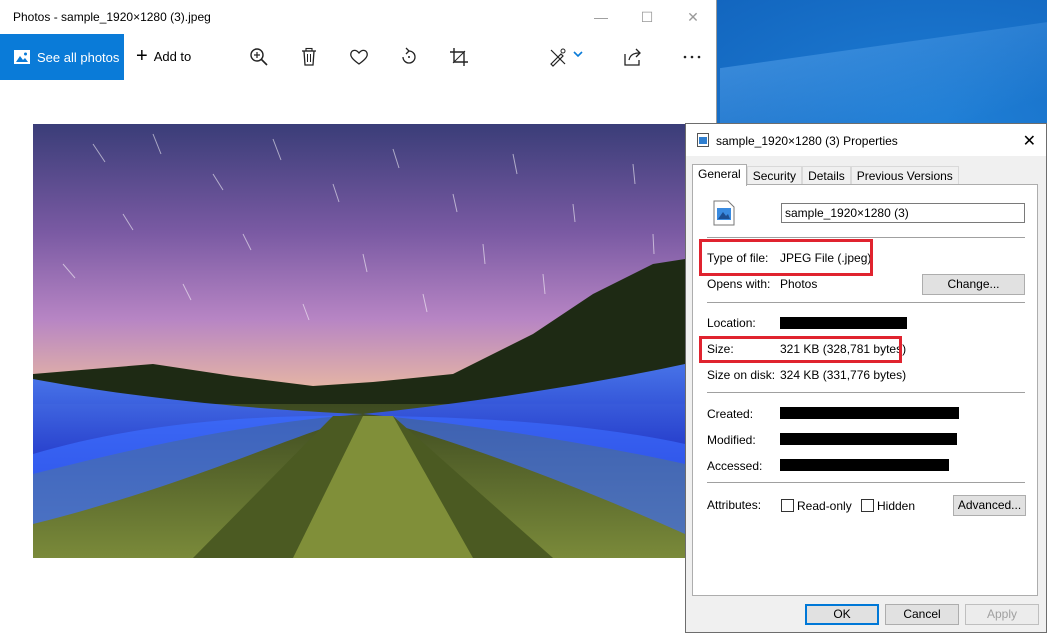 This screenshot has height=633, width=1047. I want to click on favorite-icon, so click(359, 57).